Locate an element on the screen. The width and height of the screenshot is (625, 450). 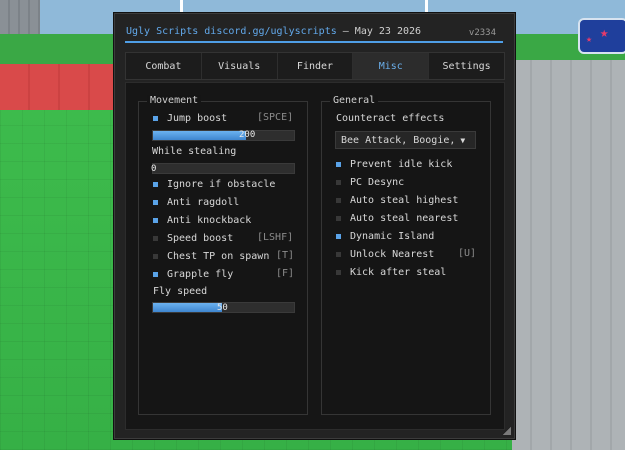
speed-boost-checkbox is located at coordinates (155, 238).